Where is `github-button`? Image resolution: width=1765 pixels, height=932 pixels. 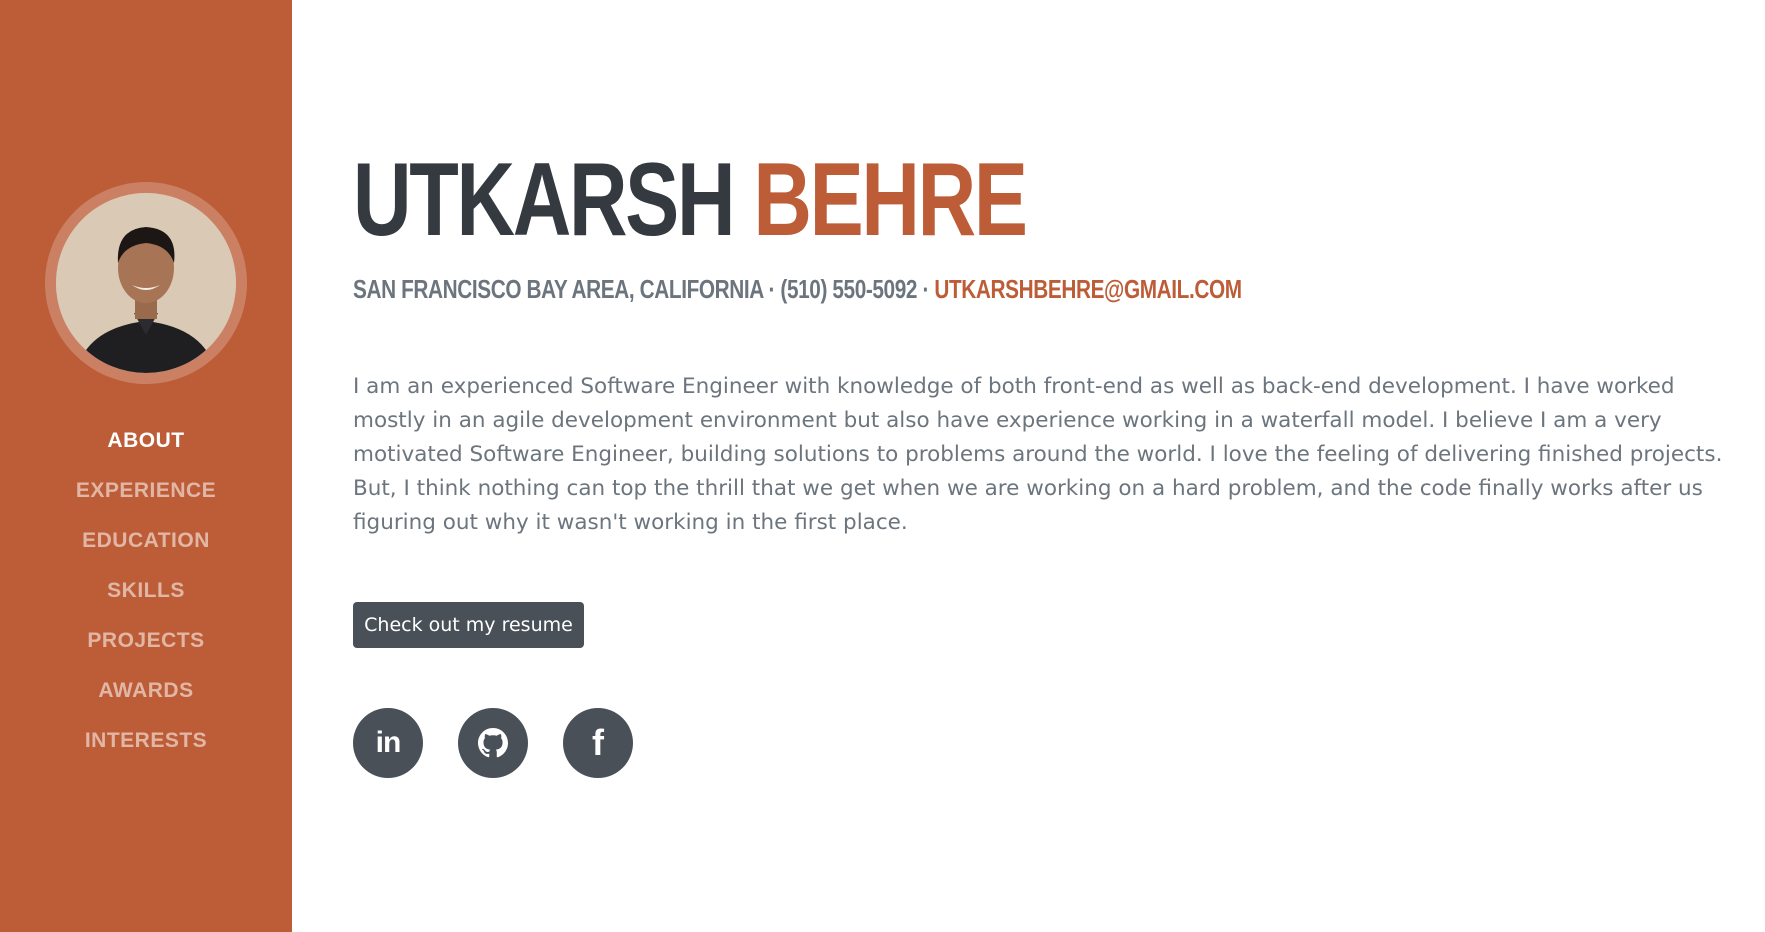
github-button is located at coordinates (493, 743).